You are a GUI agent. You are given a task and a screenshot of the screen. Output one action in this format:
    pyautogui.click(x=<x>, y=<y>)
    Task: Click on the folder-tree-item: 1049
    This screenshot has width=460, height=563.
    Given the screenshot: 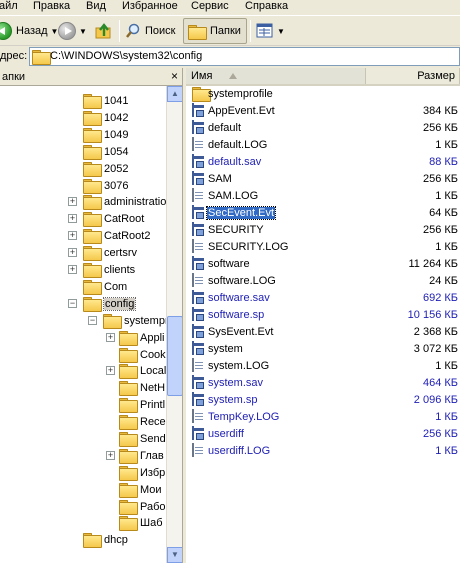 What is the action you would take?
    pyautogui.click(x=105, y=134)
    